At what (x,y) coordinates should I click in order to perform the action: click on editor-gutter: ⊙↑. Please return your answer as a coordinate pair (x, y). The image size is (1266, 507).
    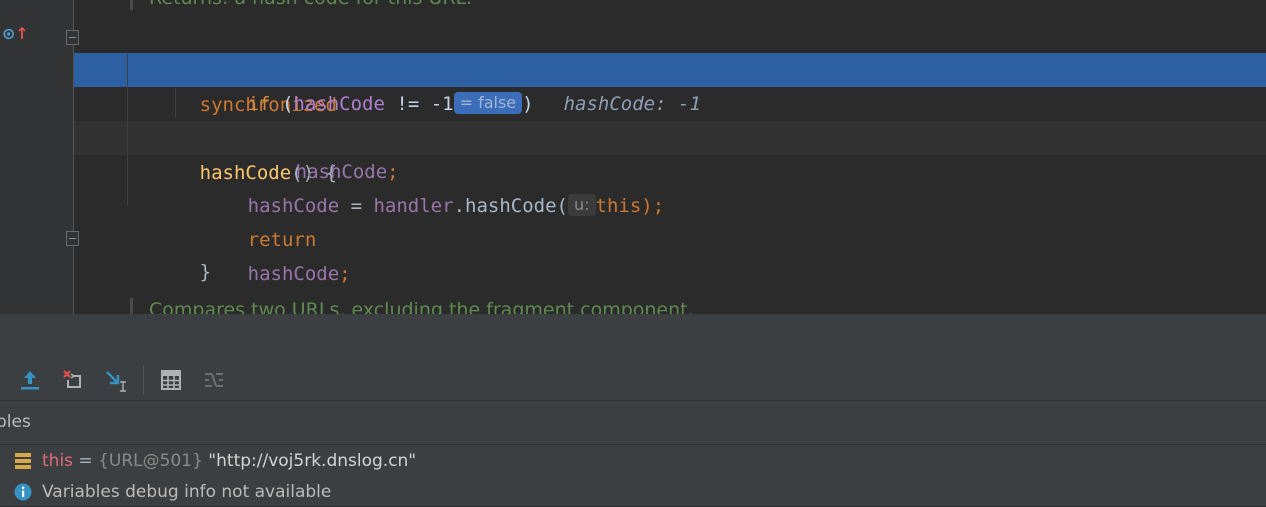
    Looking at the image, I should click on (39, 157).